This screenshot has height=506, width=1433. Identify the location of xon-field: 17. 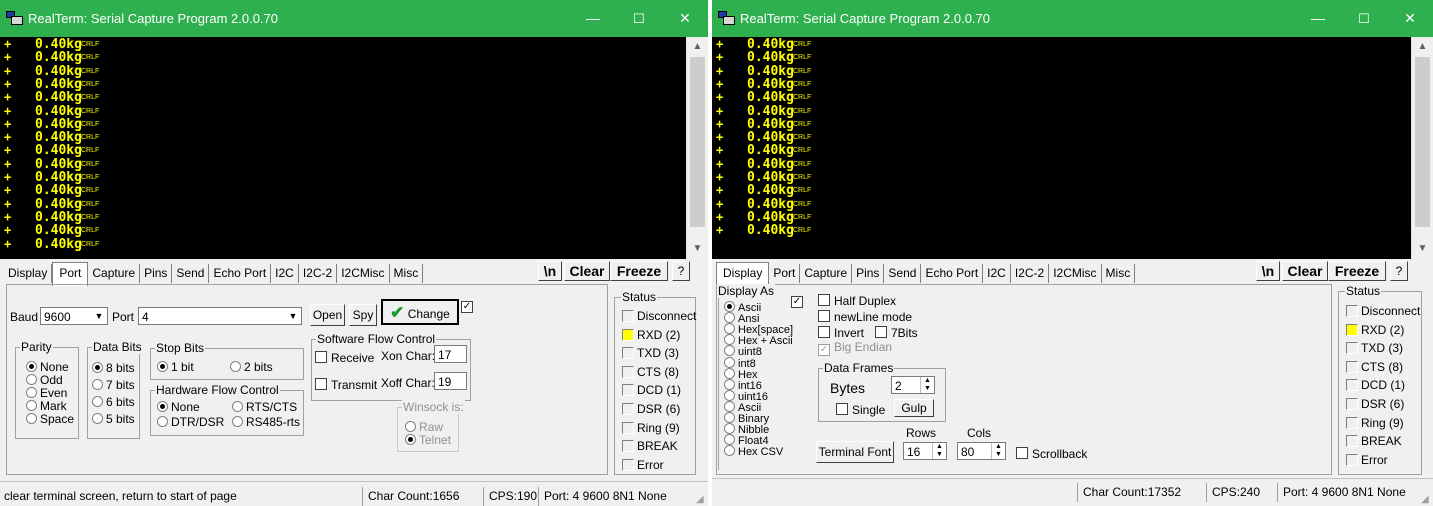
(450, 354).